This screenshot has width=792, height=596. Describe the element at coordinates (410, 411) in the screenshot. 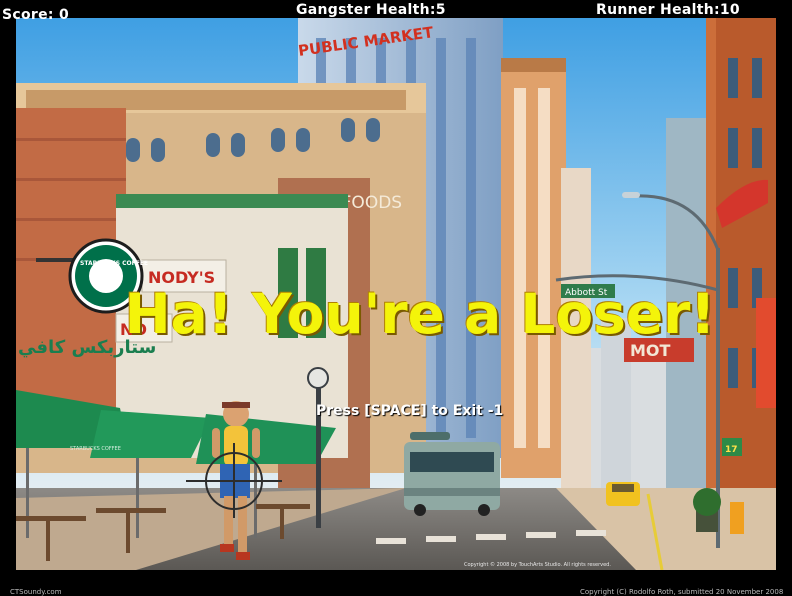

I see `exit-instruction: Press [SPACE] to Exit -1` at that location.